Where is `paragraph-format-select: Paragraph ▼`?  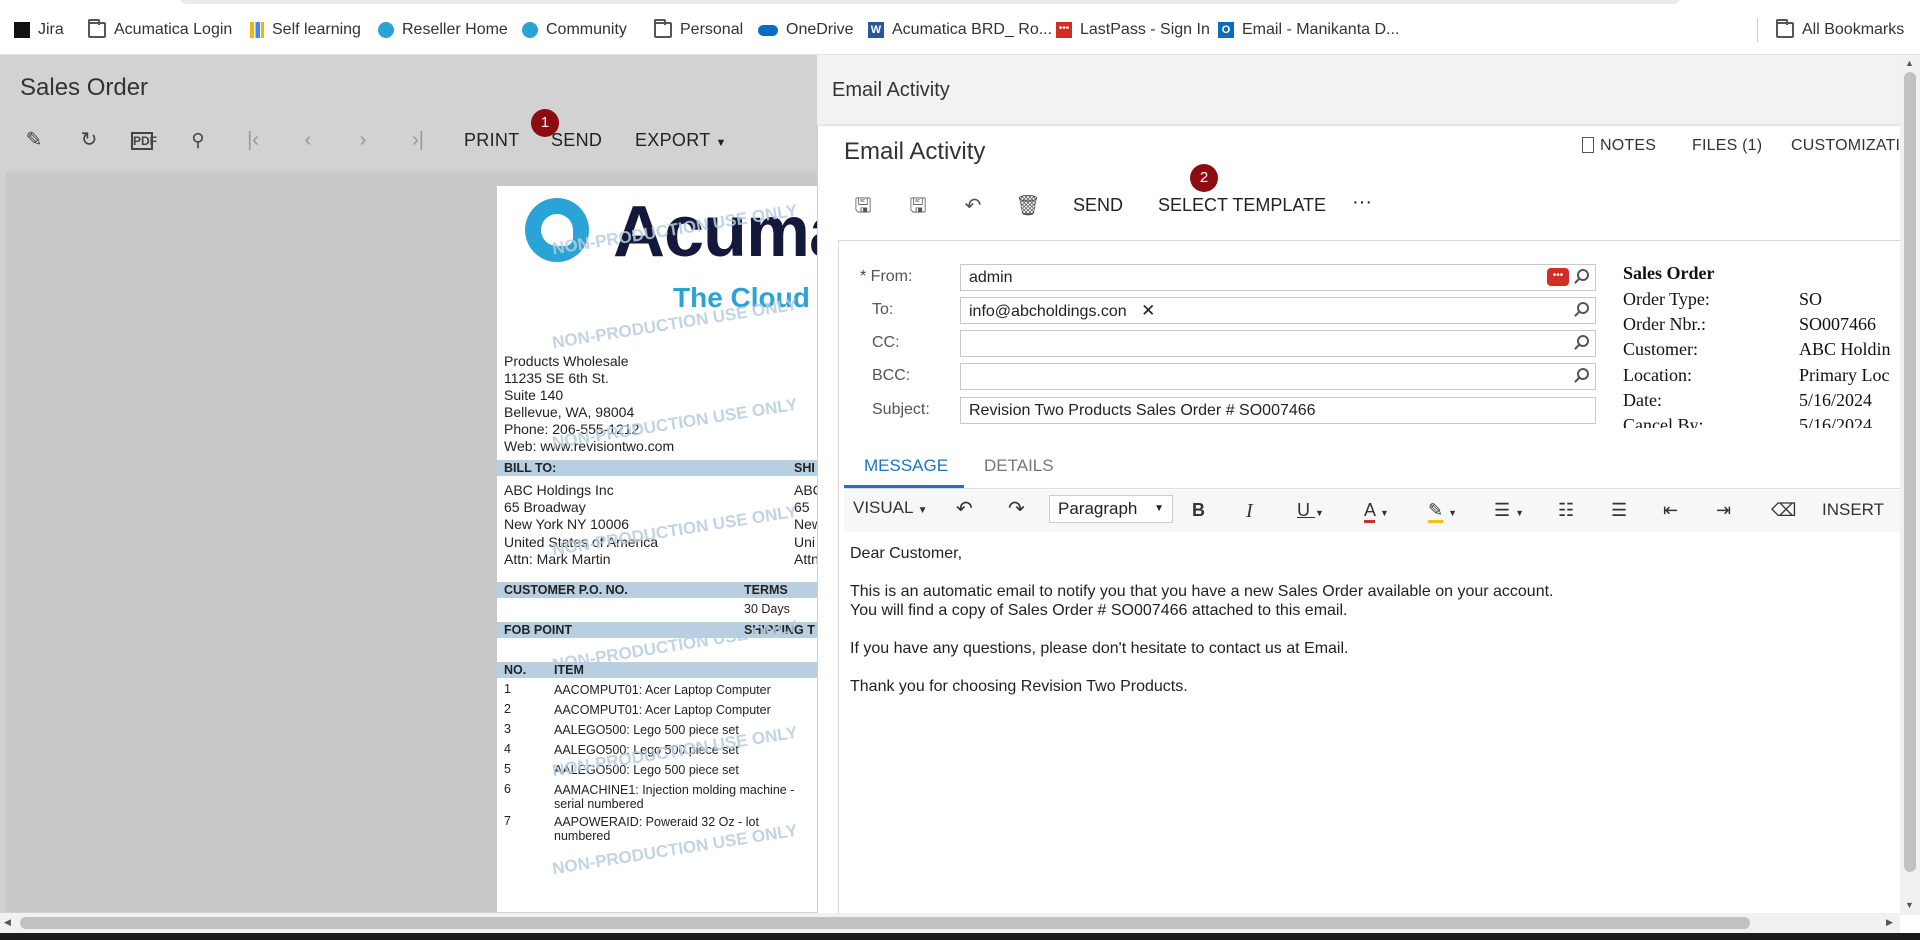 paragraph-format-select: Paragraph ▼ is located at coordinates (1111, 509).